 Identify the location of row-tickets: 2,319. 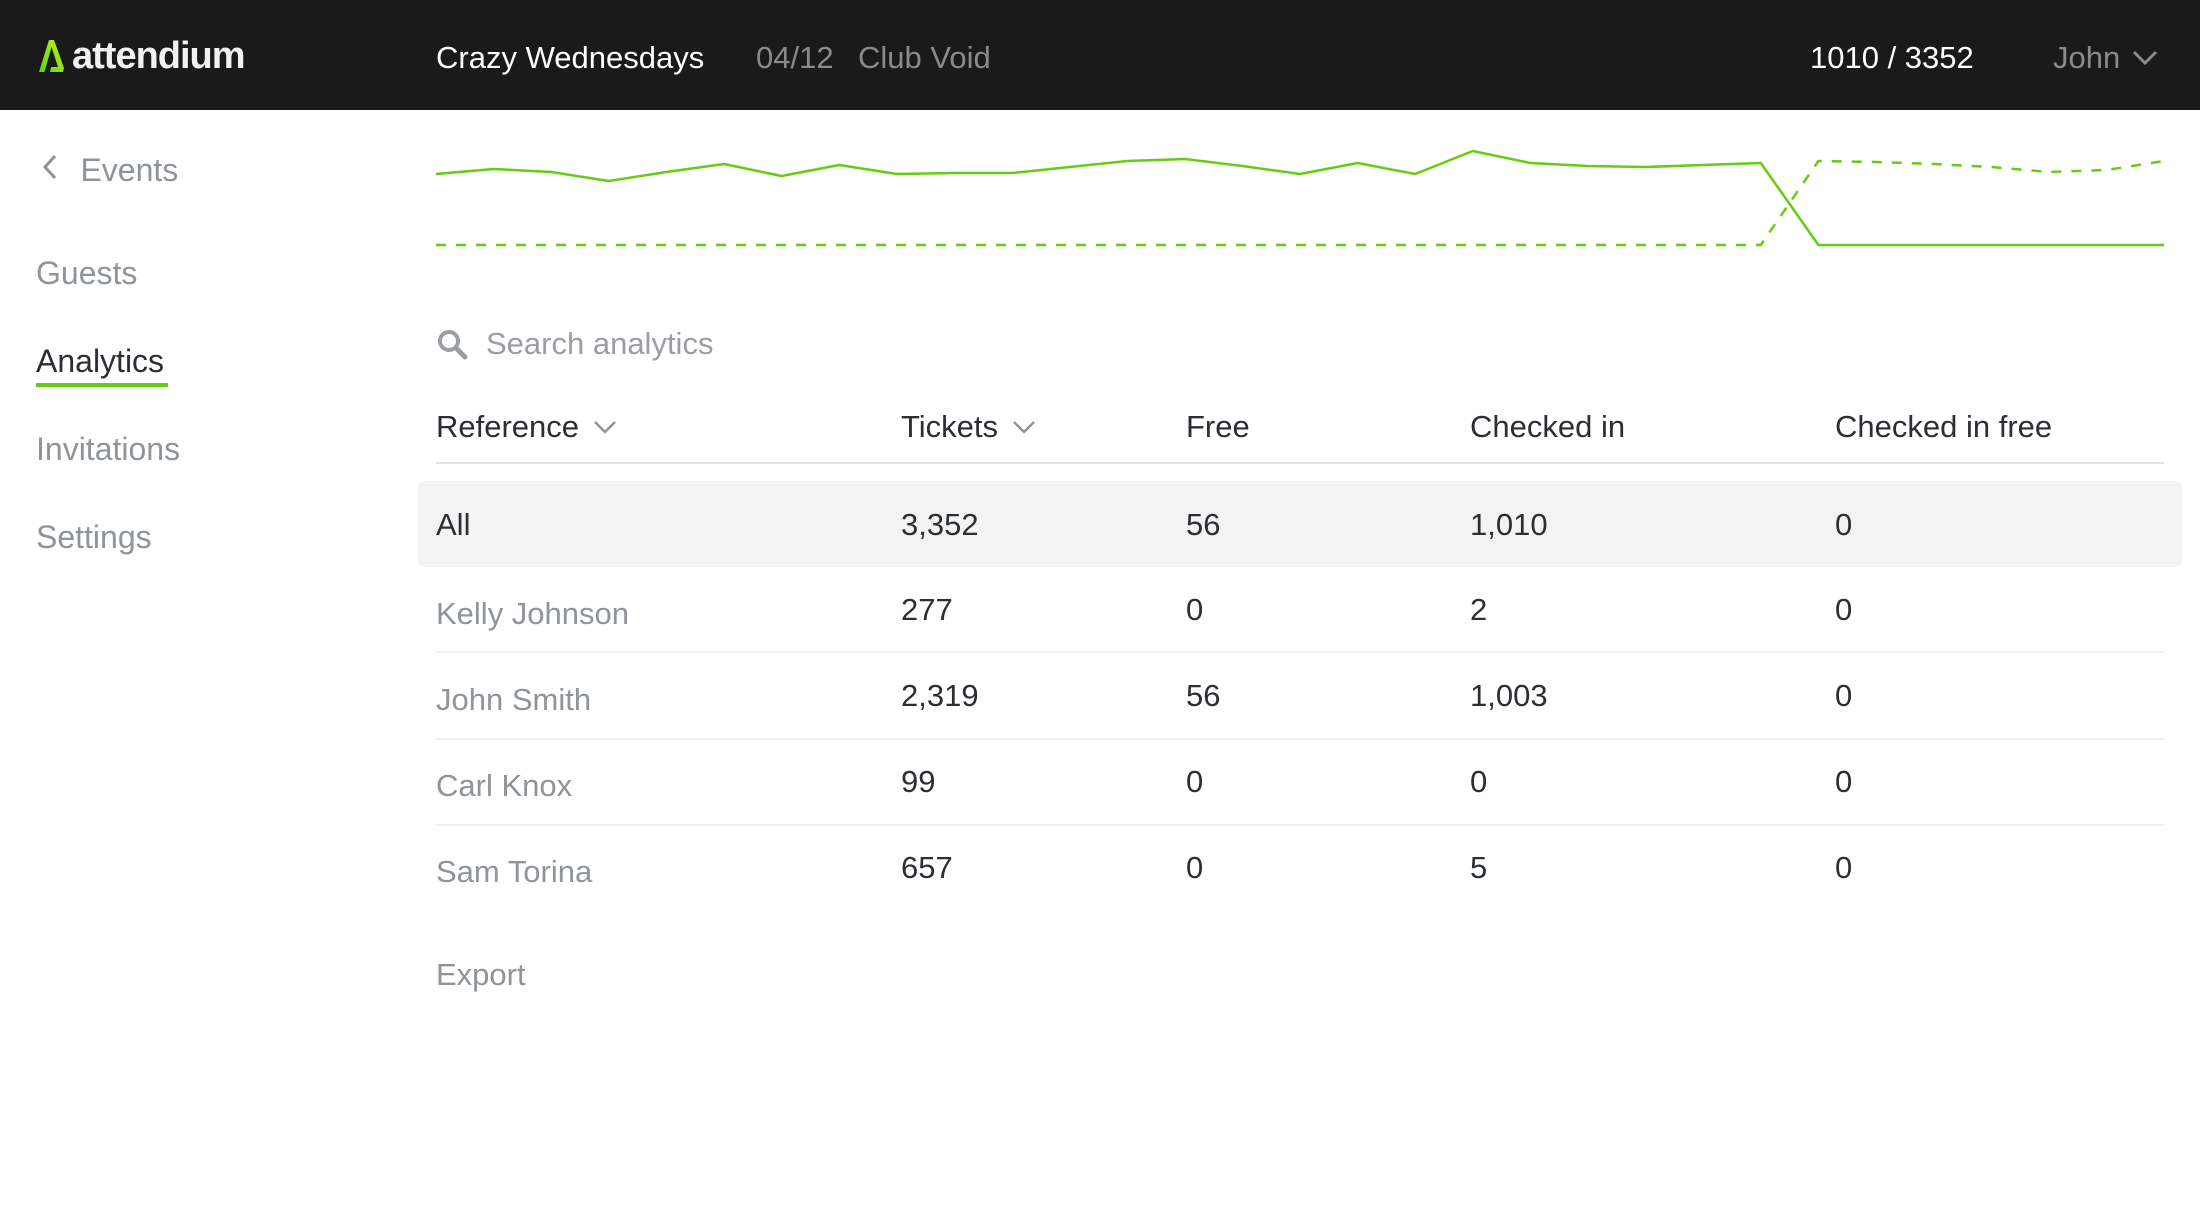
(940, 695).